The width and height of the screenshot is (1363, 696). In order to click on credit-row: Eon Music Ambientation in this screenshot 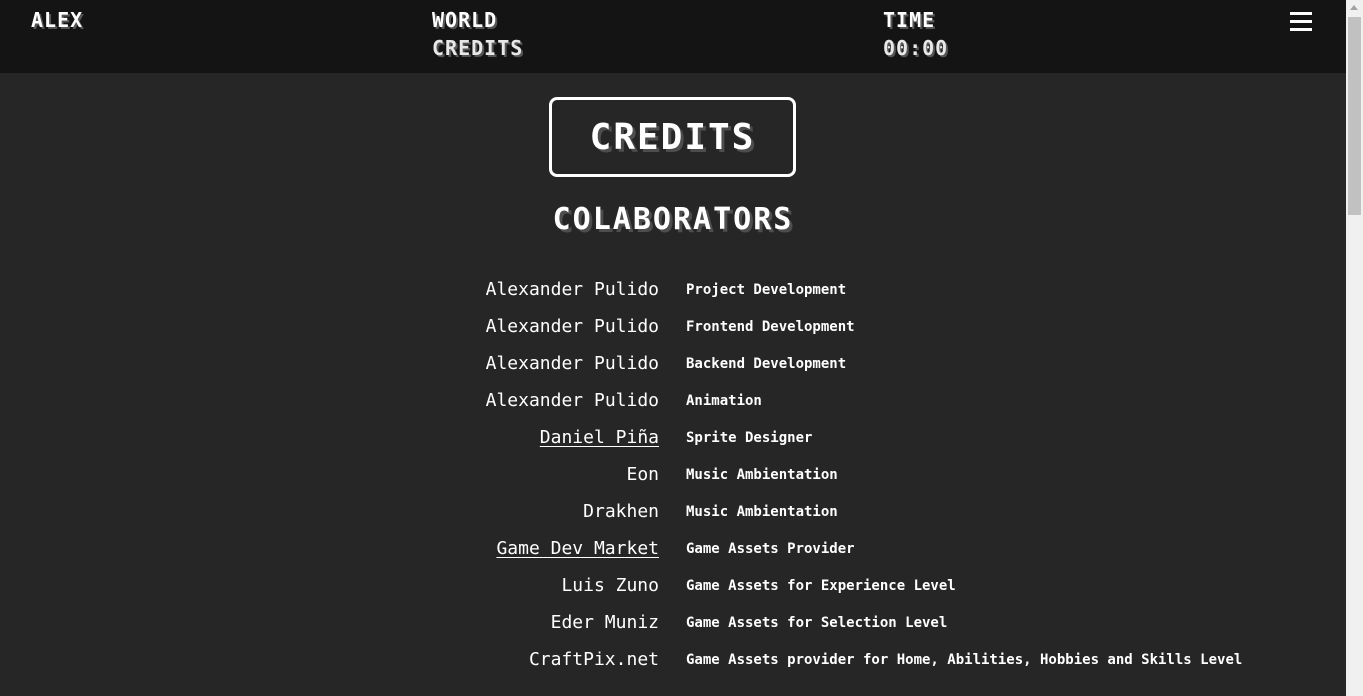, I will do `click(673, 479)`.